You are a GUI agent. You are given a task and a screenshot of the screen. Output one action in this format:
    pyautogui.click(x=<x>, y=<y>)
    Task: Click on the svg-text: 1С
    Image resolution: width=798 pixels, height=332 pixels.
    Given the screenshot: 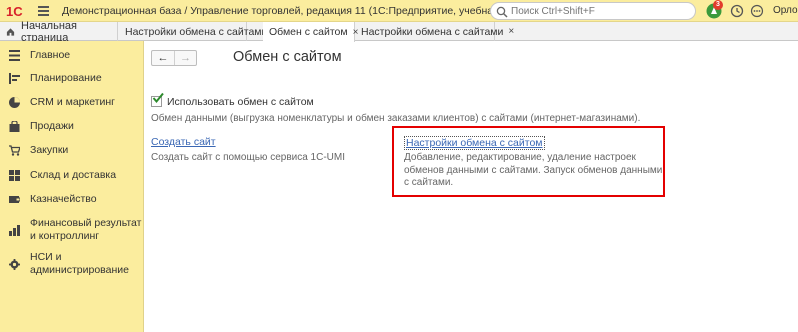 What is the action you would take?
    pyautogui.click(x=14, y=11)
    